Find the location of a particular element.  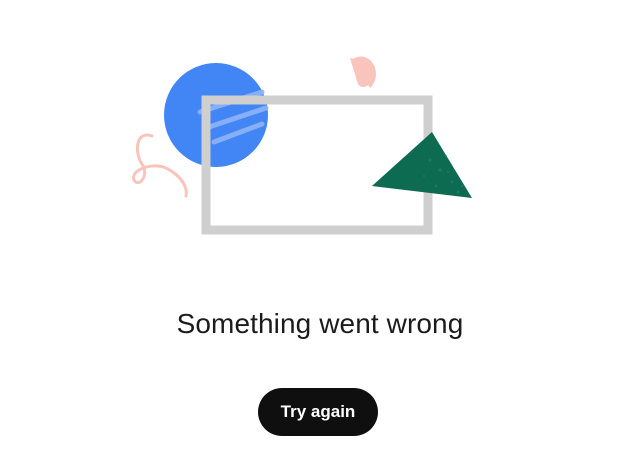

try-again-button: Try again is located at coordinates (318, 412).